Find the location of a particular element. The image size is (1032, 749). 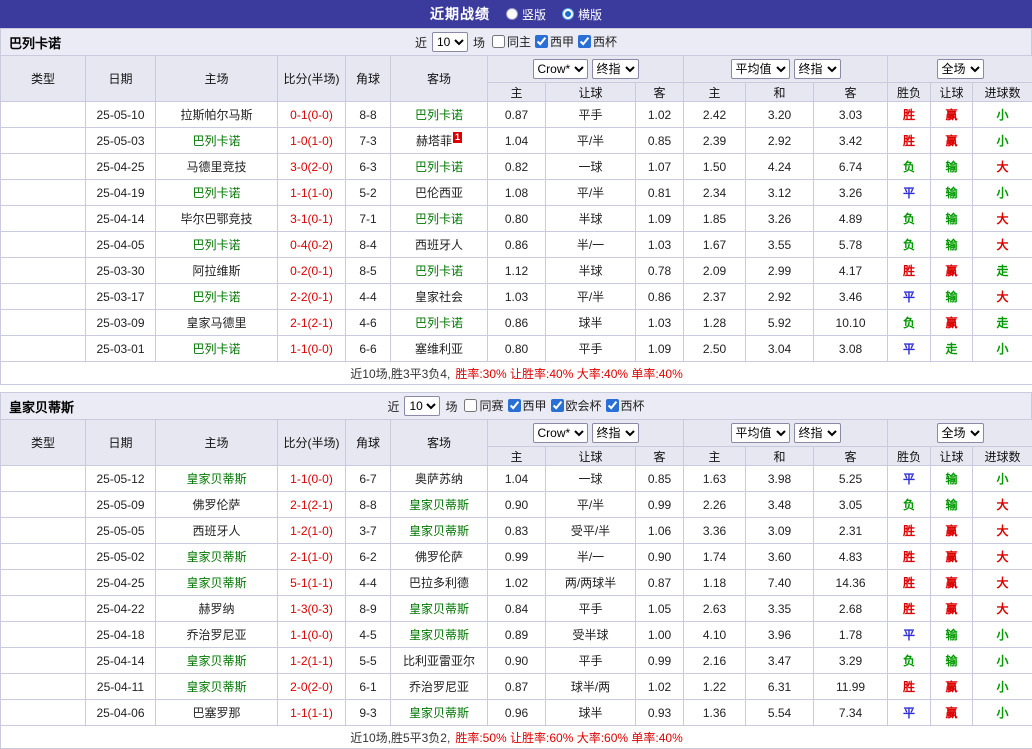

away-cell: 乔治罗尼亚 is located at coordinates (439, 687).